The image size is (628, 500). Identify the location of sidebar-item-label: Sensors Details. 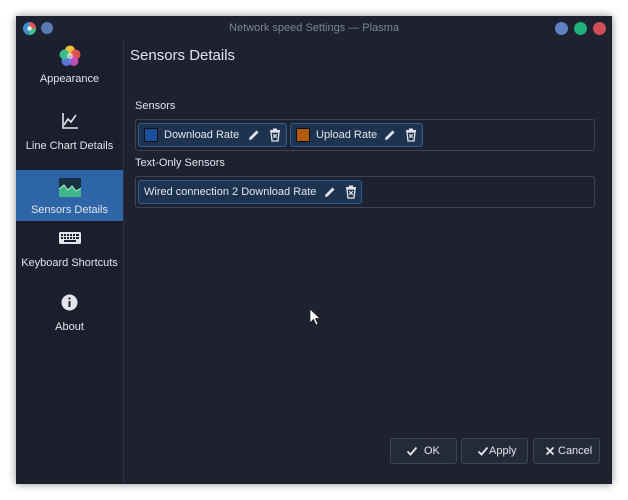
(69, 210).